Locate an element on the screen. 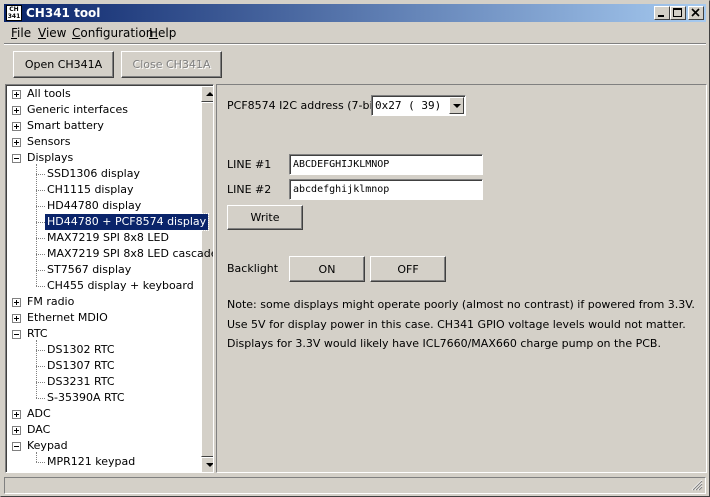  address-dropdown-button is located at coordinates (456, 105).